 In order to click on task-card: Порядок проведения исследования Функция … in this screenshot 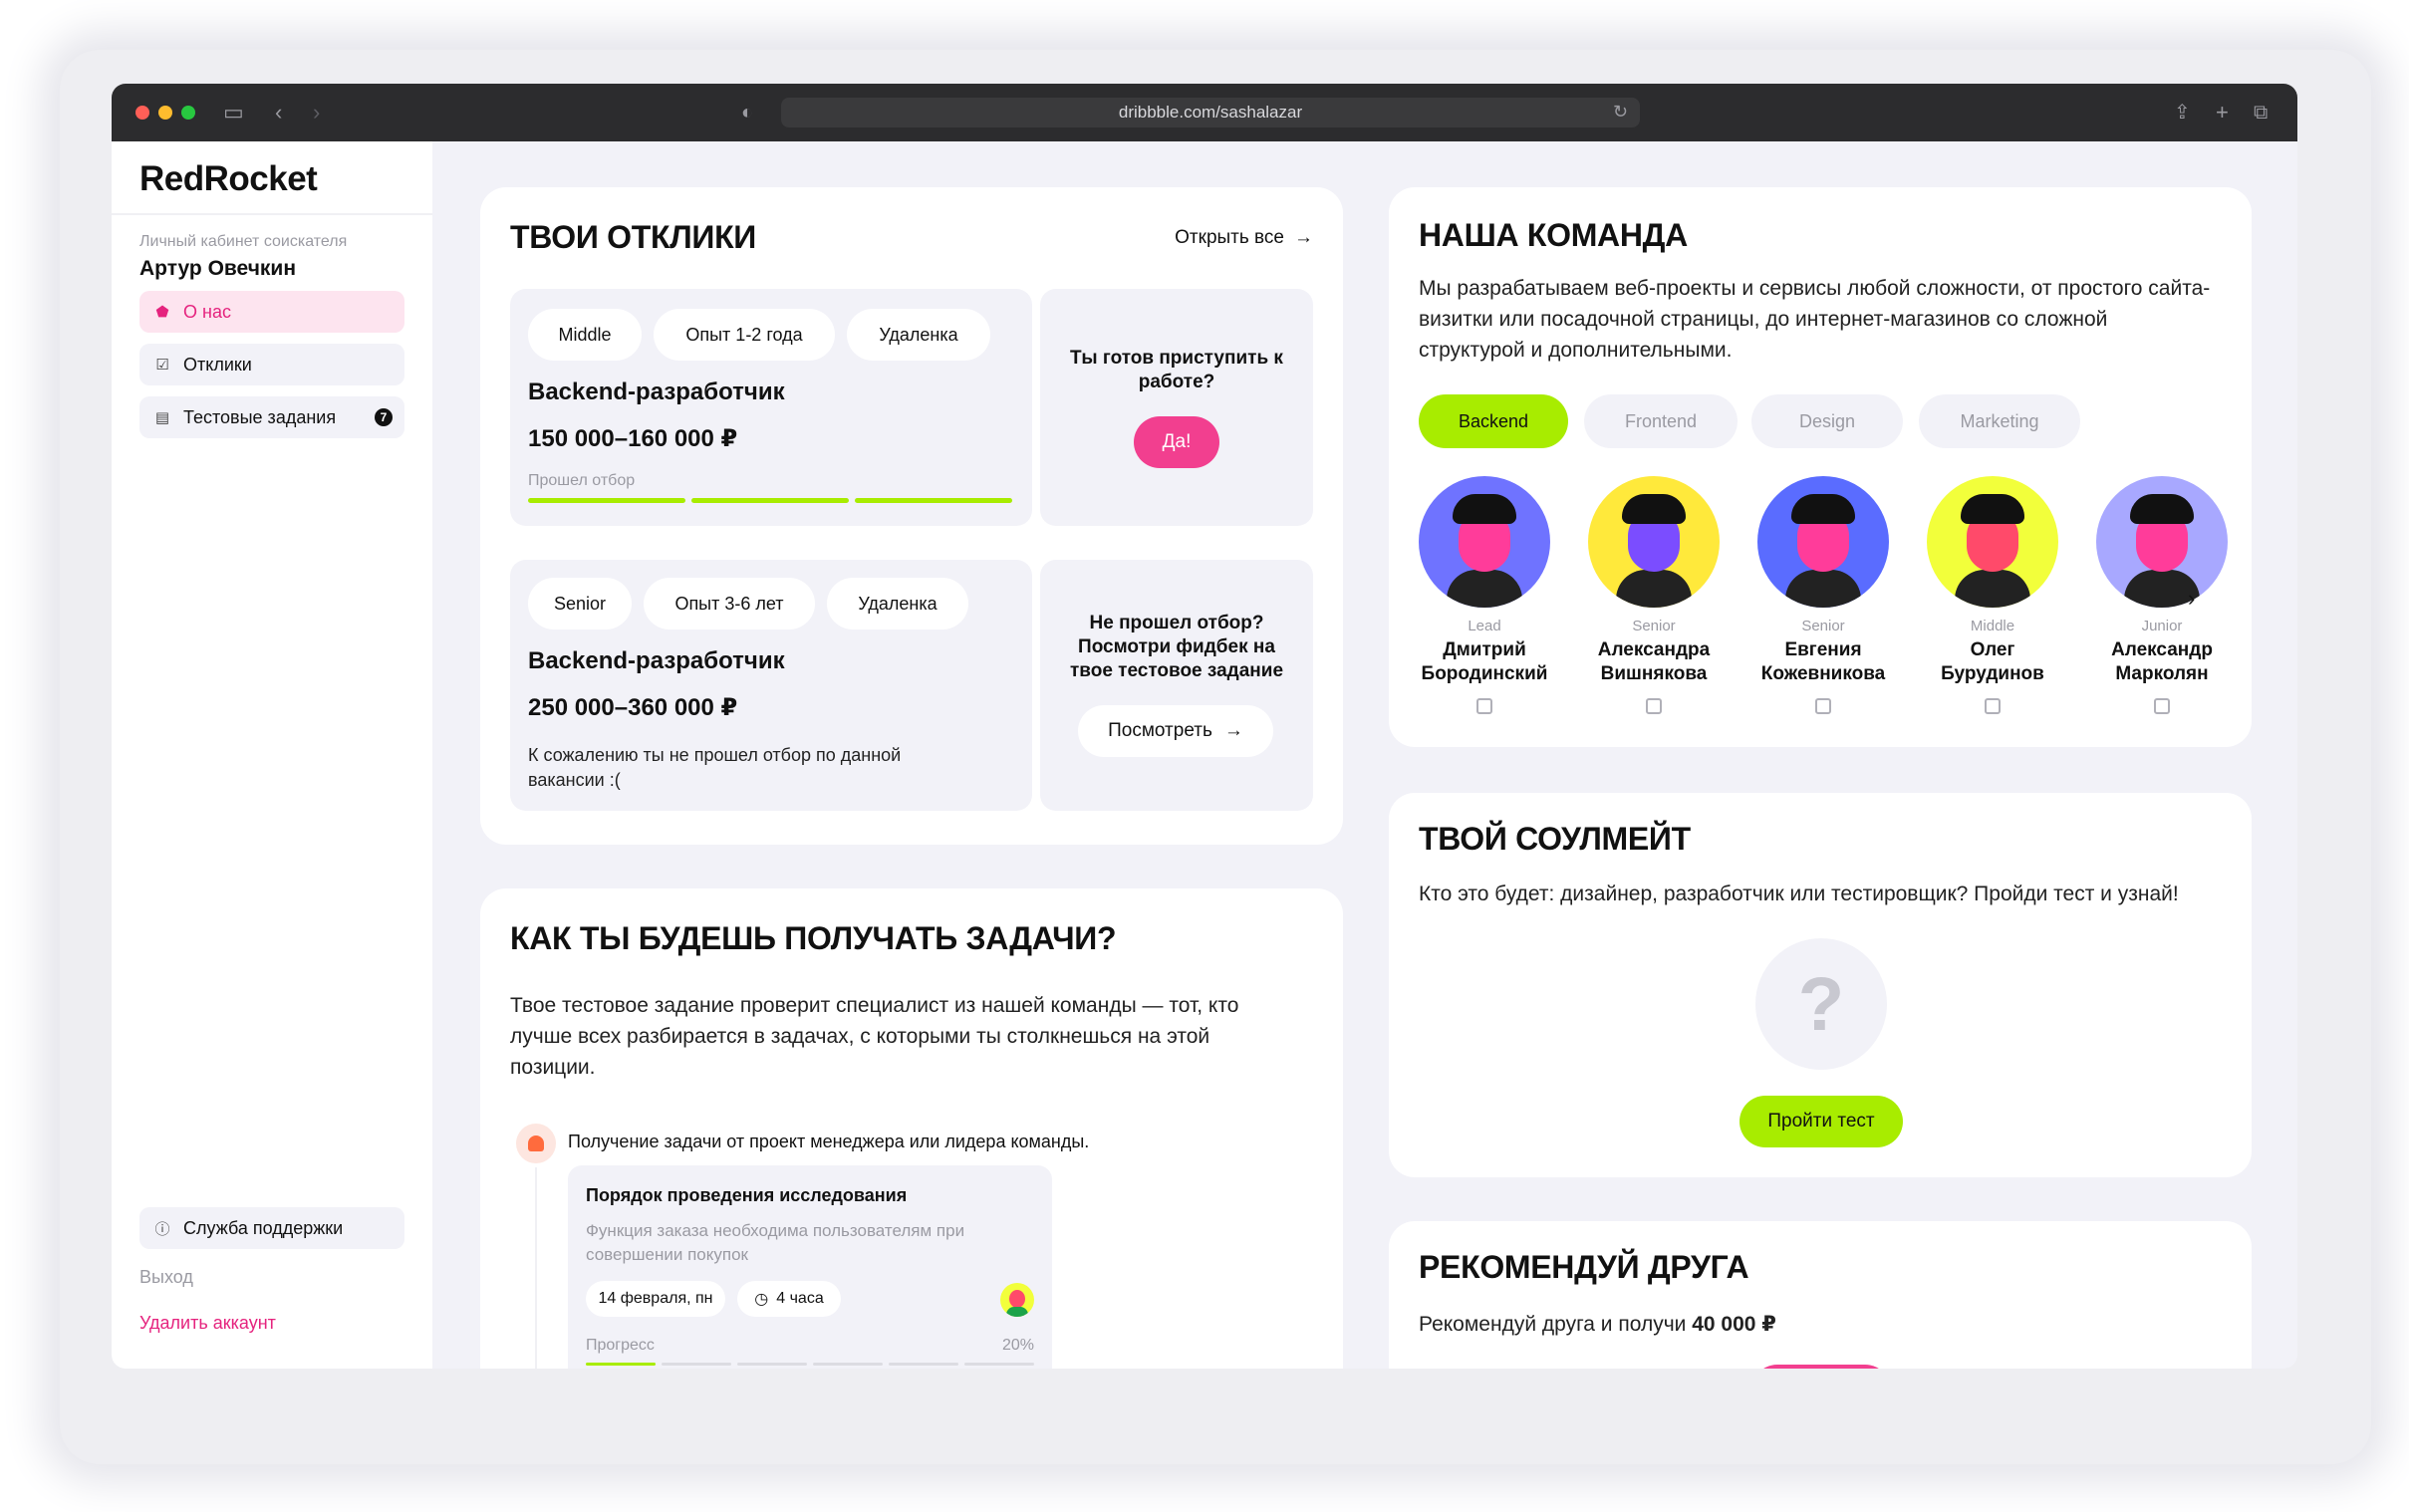, I will do `click(810, 1267)`.